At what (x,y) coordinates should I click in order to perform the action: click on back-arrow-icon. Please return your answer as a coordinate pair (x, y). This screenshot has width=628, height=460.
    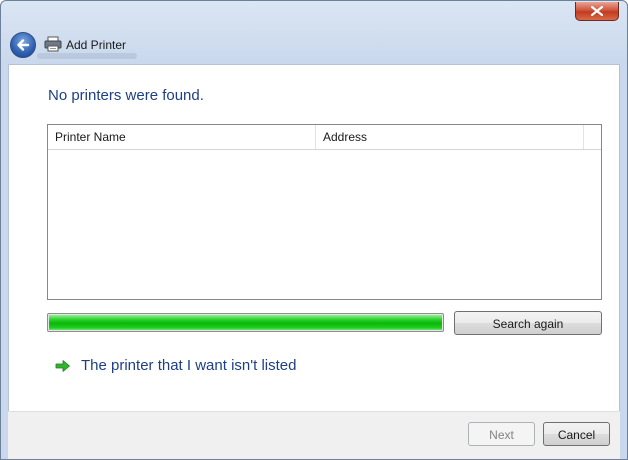
    Looking at the image, I should click on (23, 45).